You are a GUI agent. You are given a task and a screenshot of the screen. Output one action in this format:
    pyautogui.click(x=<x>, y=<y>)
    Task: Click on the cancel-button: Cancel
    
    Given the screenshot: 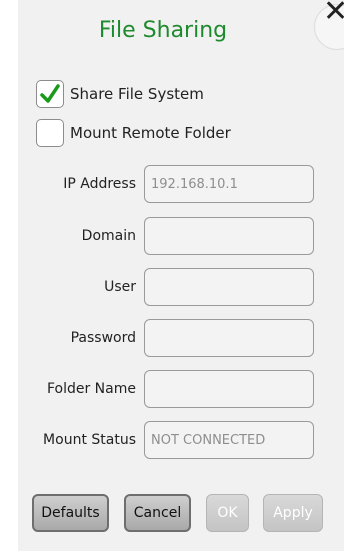 What is the action you would take?
    pyautogui.click(x=157, y=513)
    